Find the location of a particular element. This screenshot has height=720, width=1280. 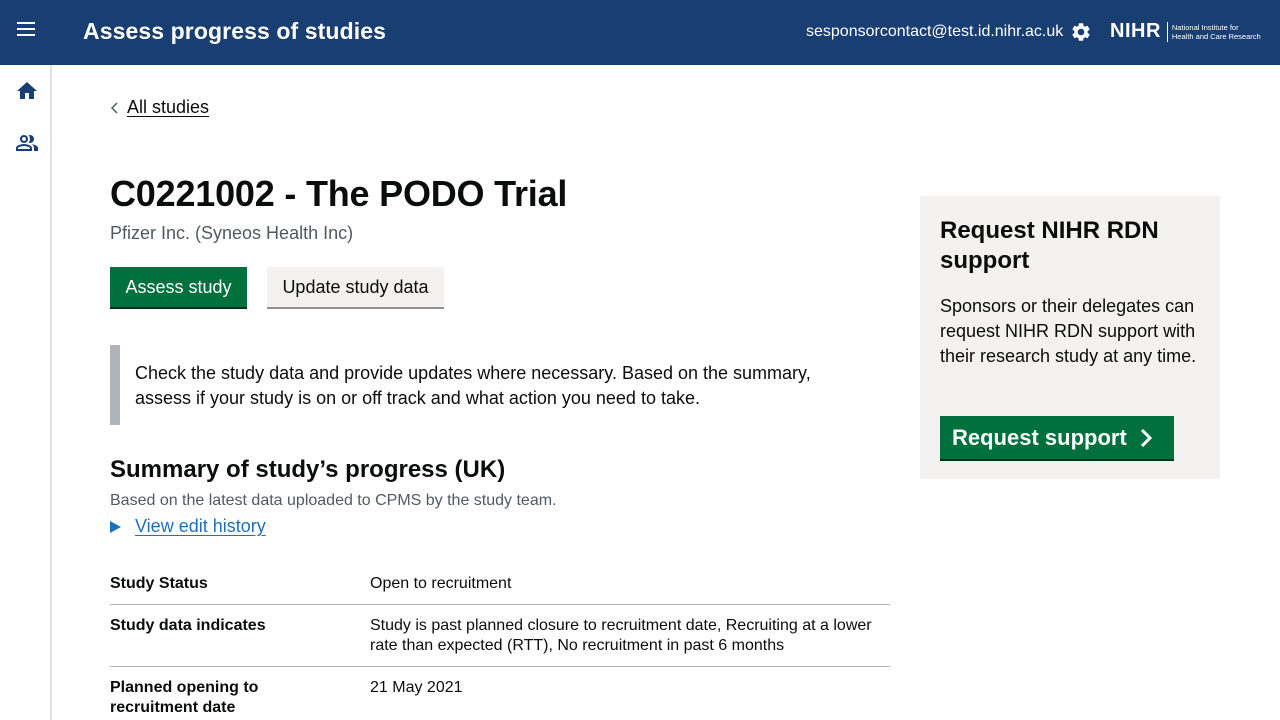

request-support-label: Request support is located at coordinates (1039, 437).